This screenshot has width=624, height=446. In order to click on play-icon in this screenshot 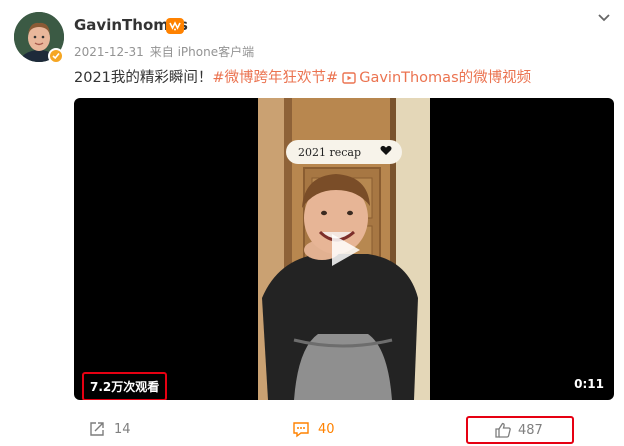, I will do `click(344, 250)`.